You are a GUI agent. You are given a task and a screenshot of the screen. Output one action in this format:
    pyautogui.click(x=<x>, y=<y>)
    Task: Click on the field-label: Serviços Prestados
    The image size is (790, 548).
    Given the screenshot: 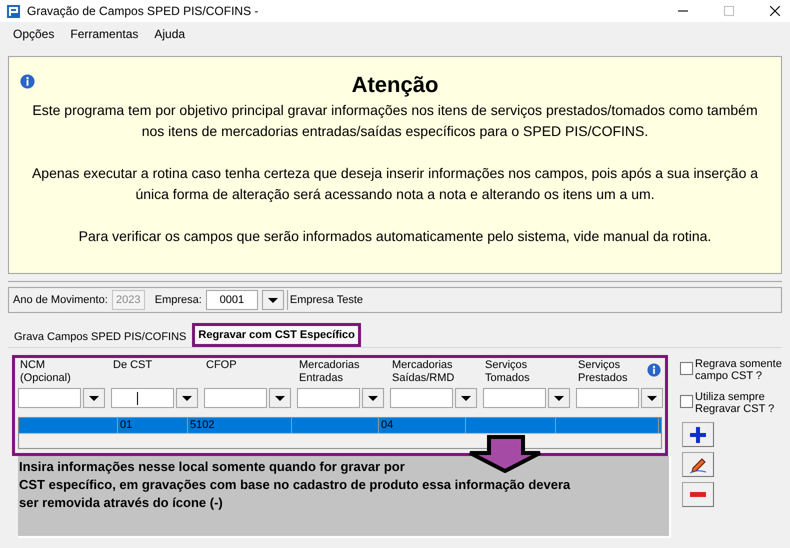 What is the action you would take?
    pyautogui.click(x=603, y=372)
    